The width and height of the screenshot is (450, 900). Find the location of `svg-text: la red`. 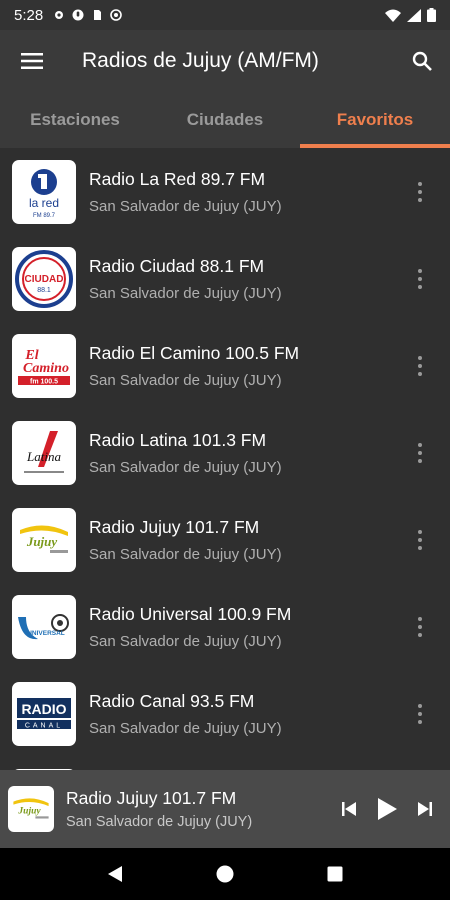

svg-text: la red is located at coordinates (44, 203).